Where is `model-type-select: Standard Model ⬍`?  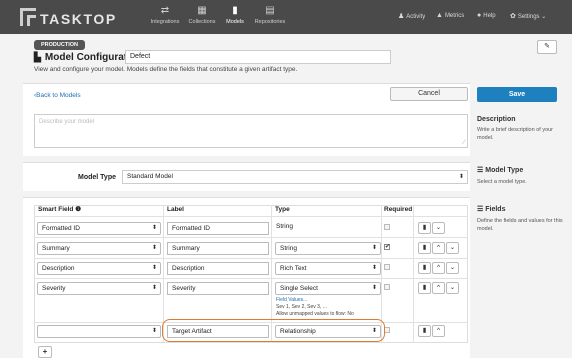
model-type-select: Standard Model ⬍ is located at coordinates (295, 177).